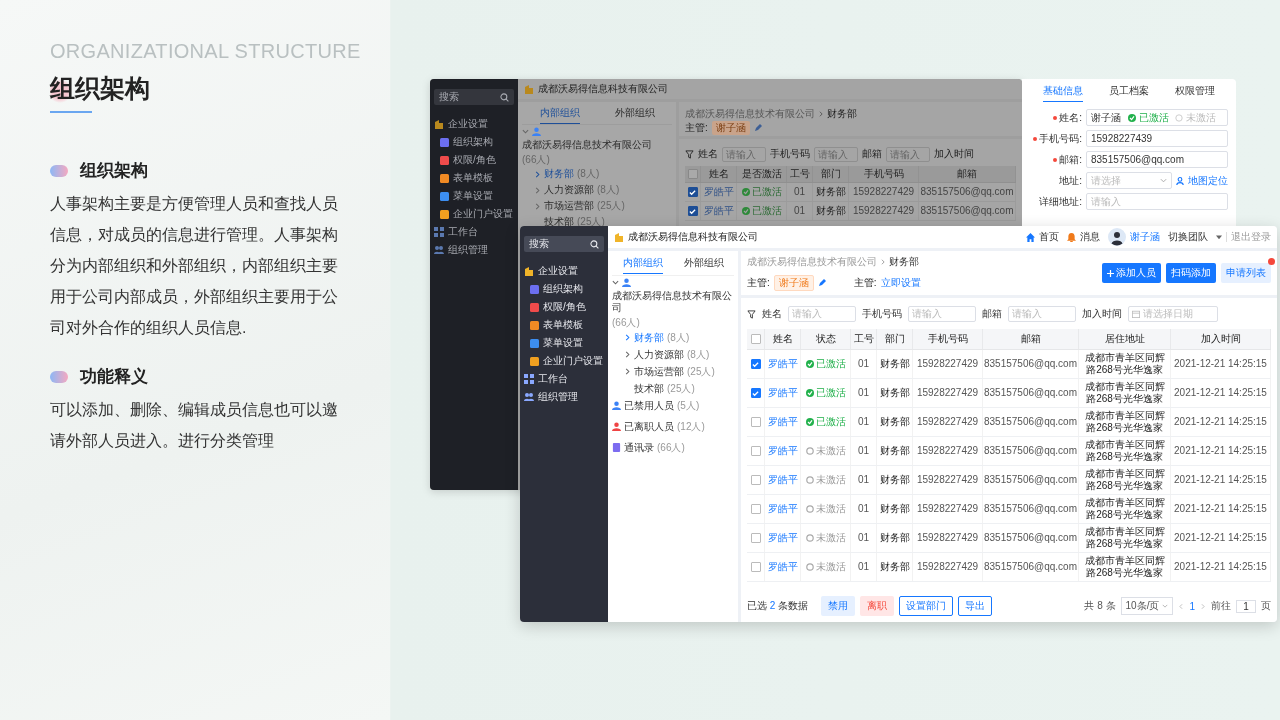  Describe the element at coordinates (1147, 606) in the screenshot. I see `page-size-select: 10条/页` at that location.